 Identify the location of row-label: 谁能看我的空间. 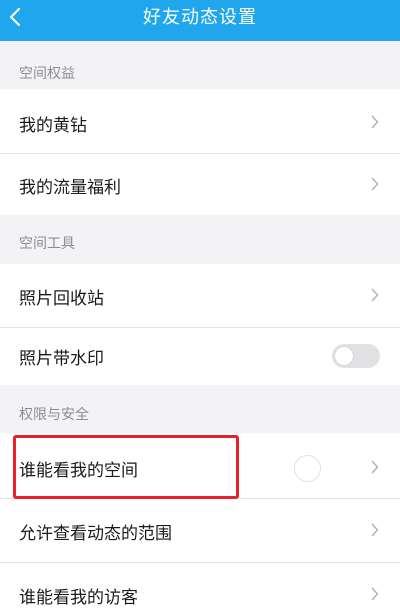
(78, 471).